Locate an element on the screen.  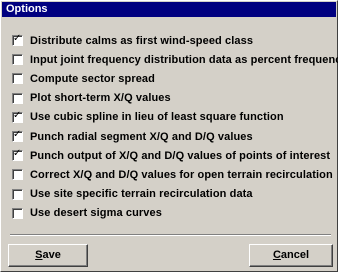
cancel-button: Cancel is located at coordinates (291, 255).